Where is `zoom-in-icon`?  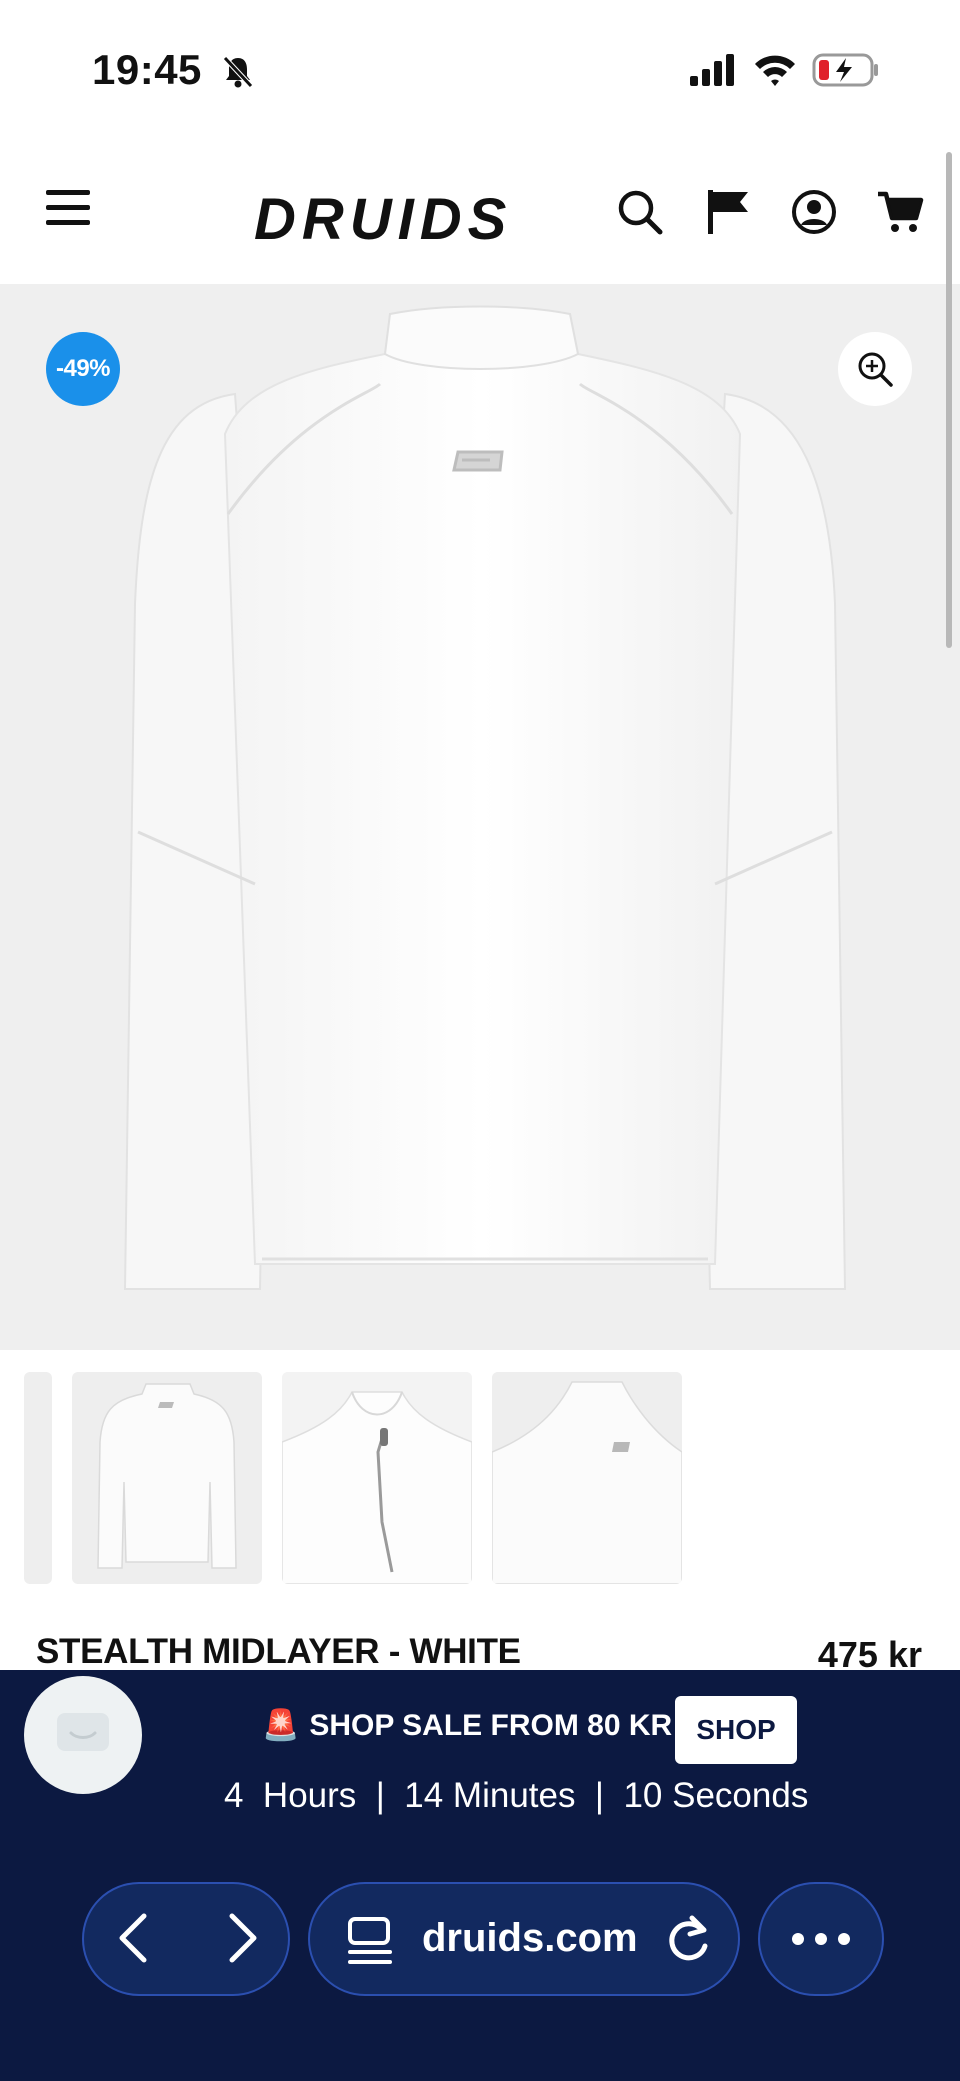 zoom-in-icon is located at coordinates (875, 369).